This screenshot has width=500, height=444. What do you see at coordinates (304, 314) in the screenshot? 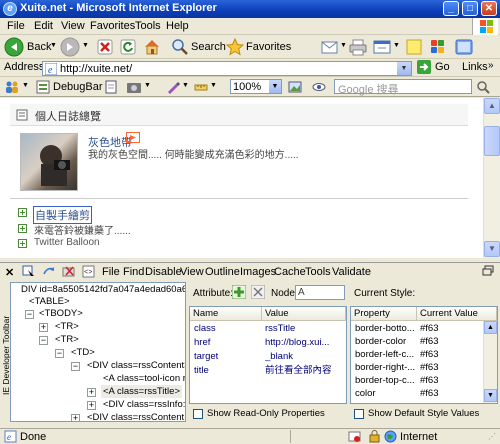
I see `column-header: Value` at bounding box center [304, 314].